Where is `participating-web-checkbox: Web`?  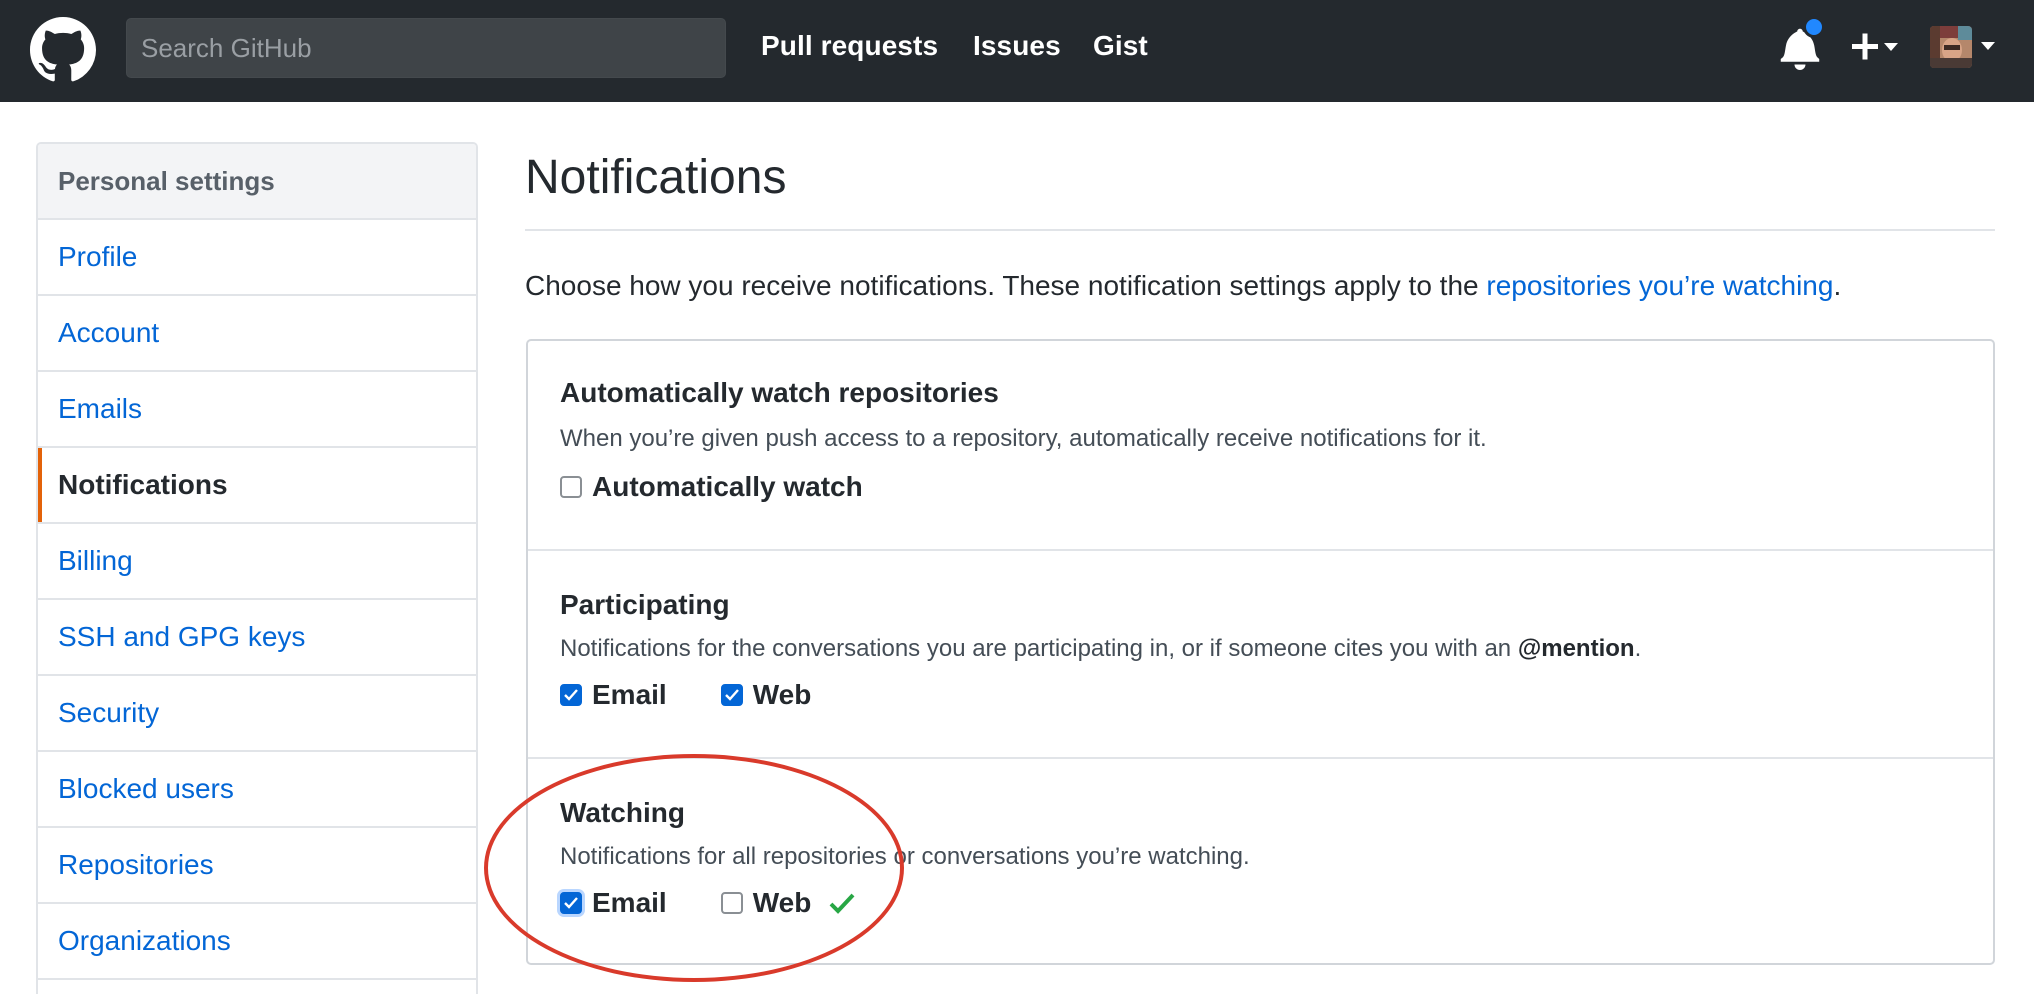 participating-web-checkbox: Web is located at coordinates (766, 695).